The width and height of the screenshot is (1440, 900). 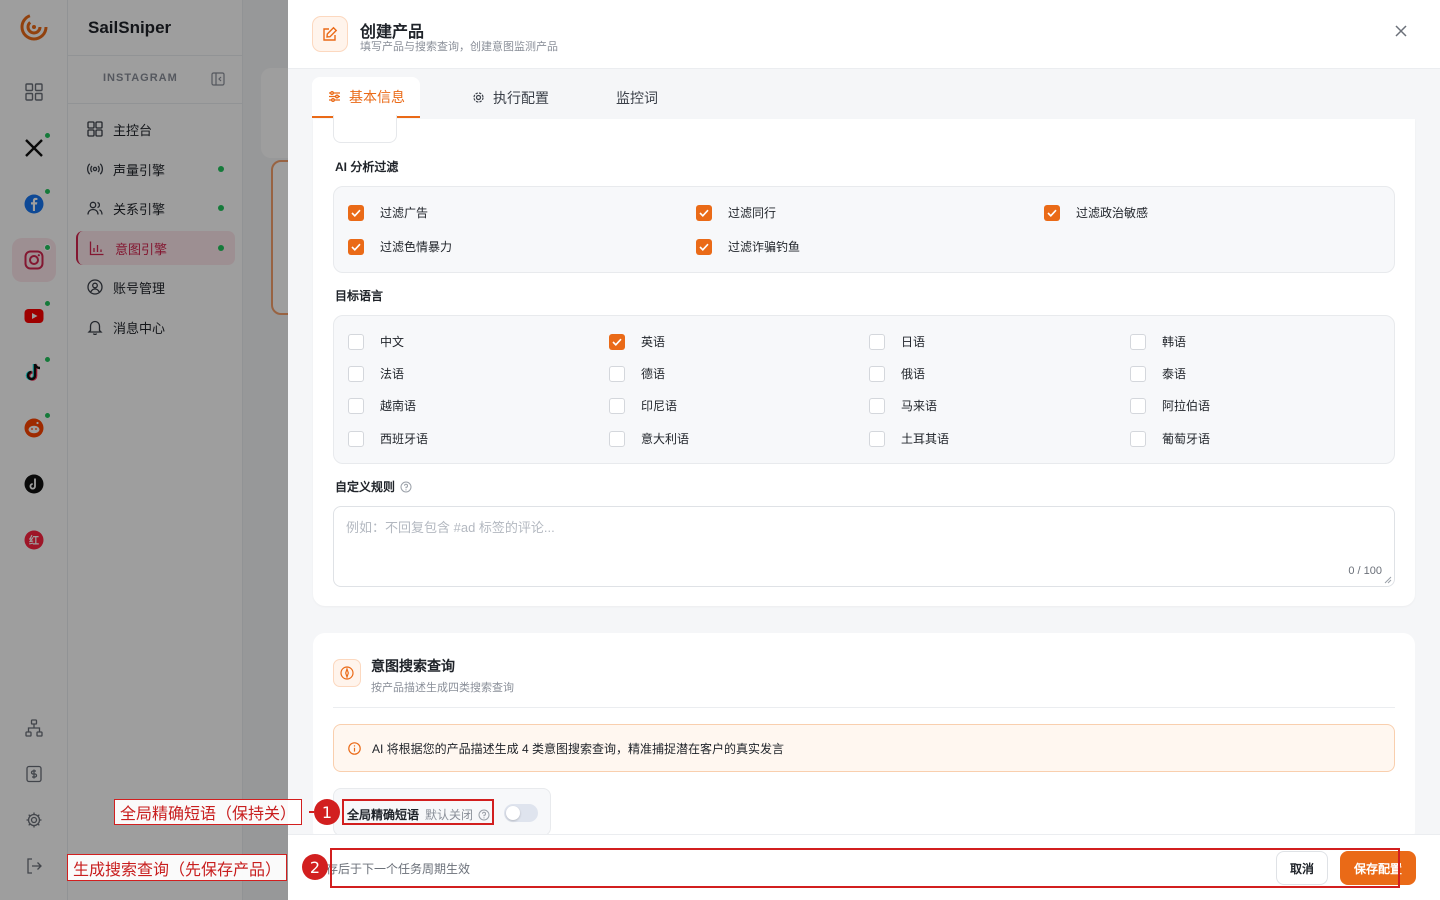 What do you see at coordinates (925, 439) in the screenshot?
I see `option-label: 土耳其语` at bounding box center [925, 439].